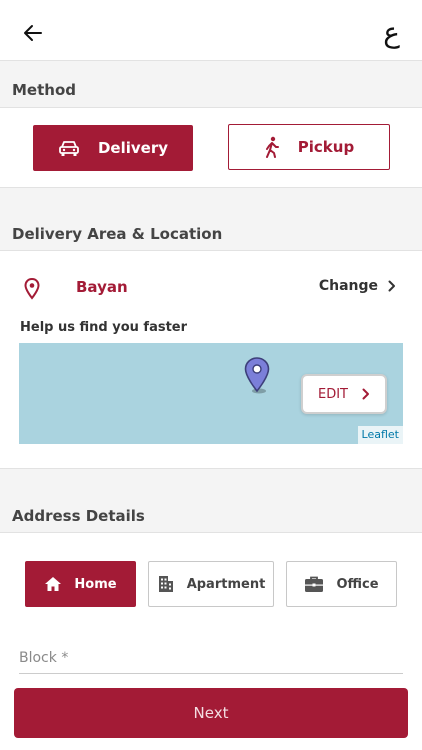 This screenshot has width=422, height=750. What do you see at coordinates (348, 286) in the screenshot?
I see `change-area-label: Change` at bounding box center [348, 286].